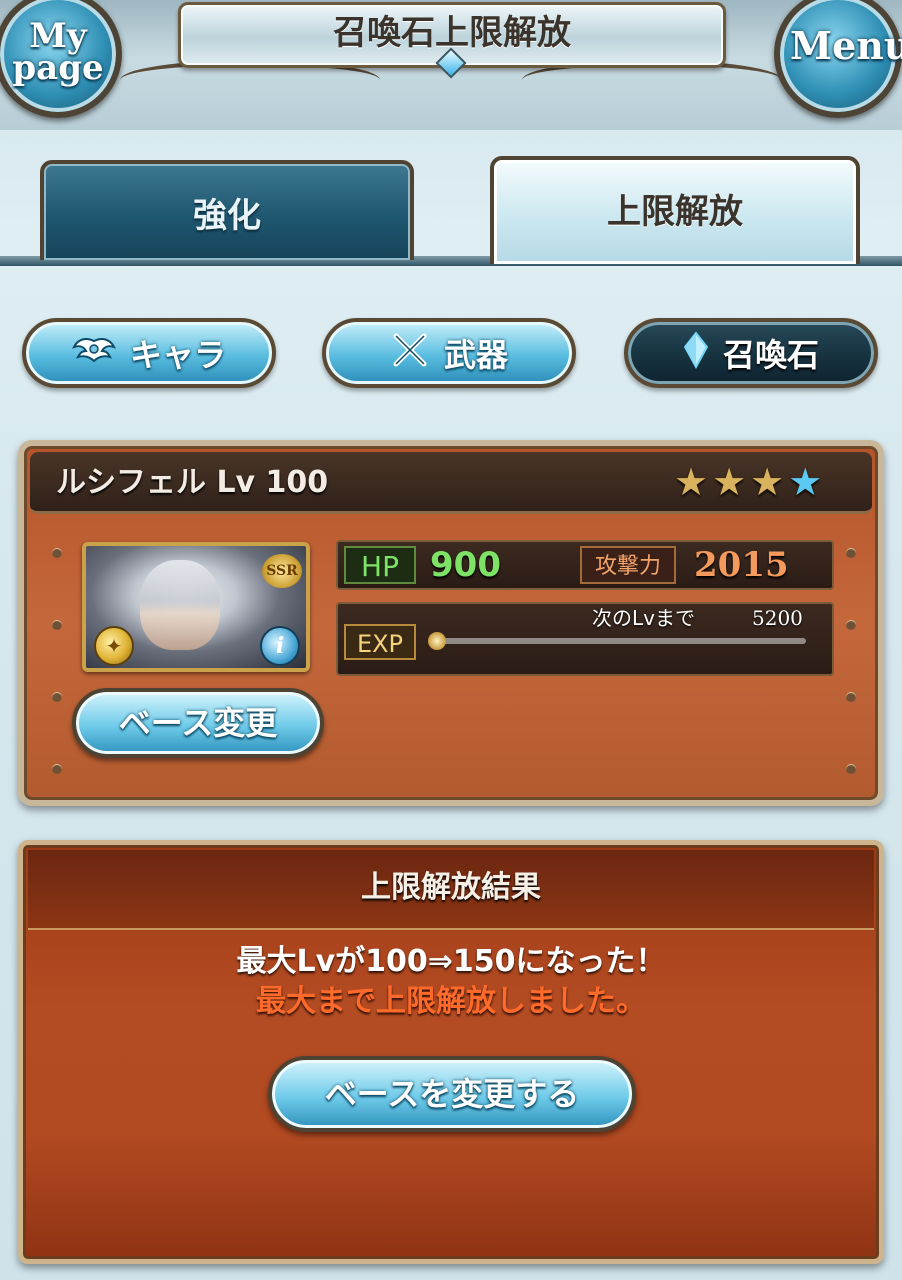 The width and height of the screenshot is (902, 1280). Describe the element at coordinates (475, 355) in the screenshot. I see `category-weapon-label: 武器` at that location.